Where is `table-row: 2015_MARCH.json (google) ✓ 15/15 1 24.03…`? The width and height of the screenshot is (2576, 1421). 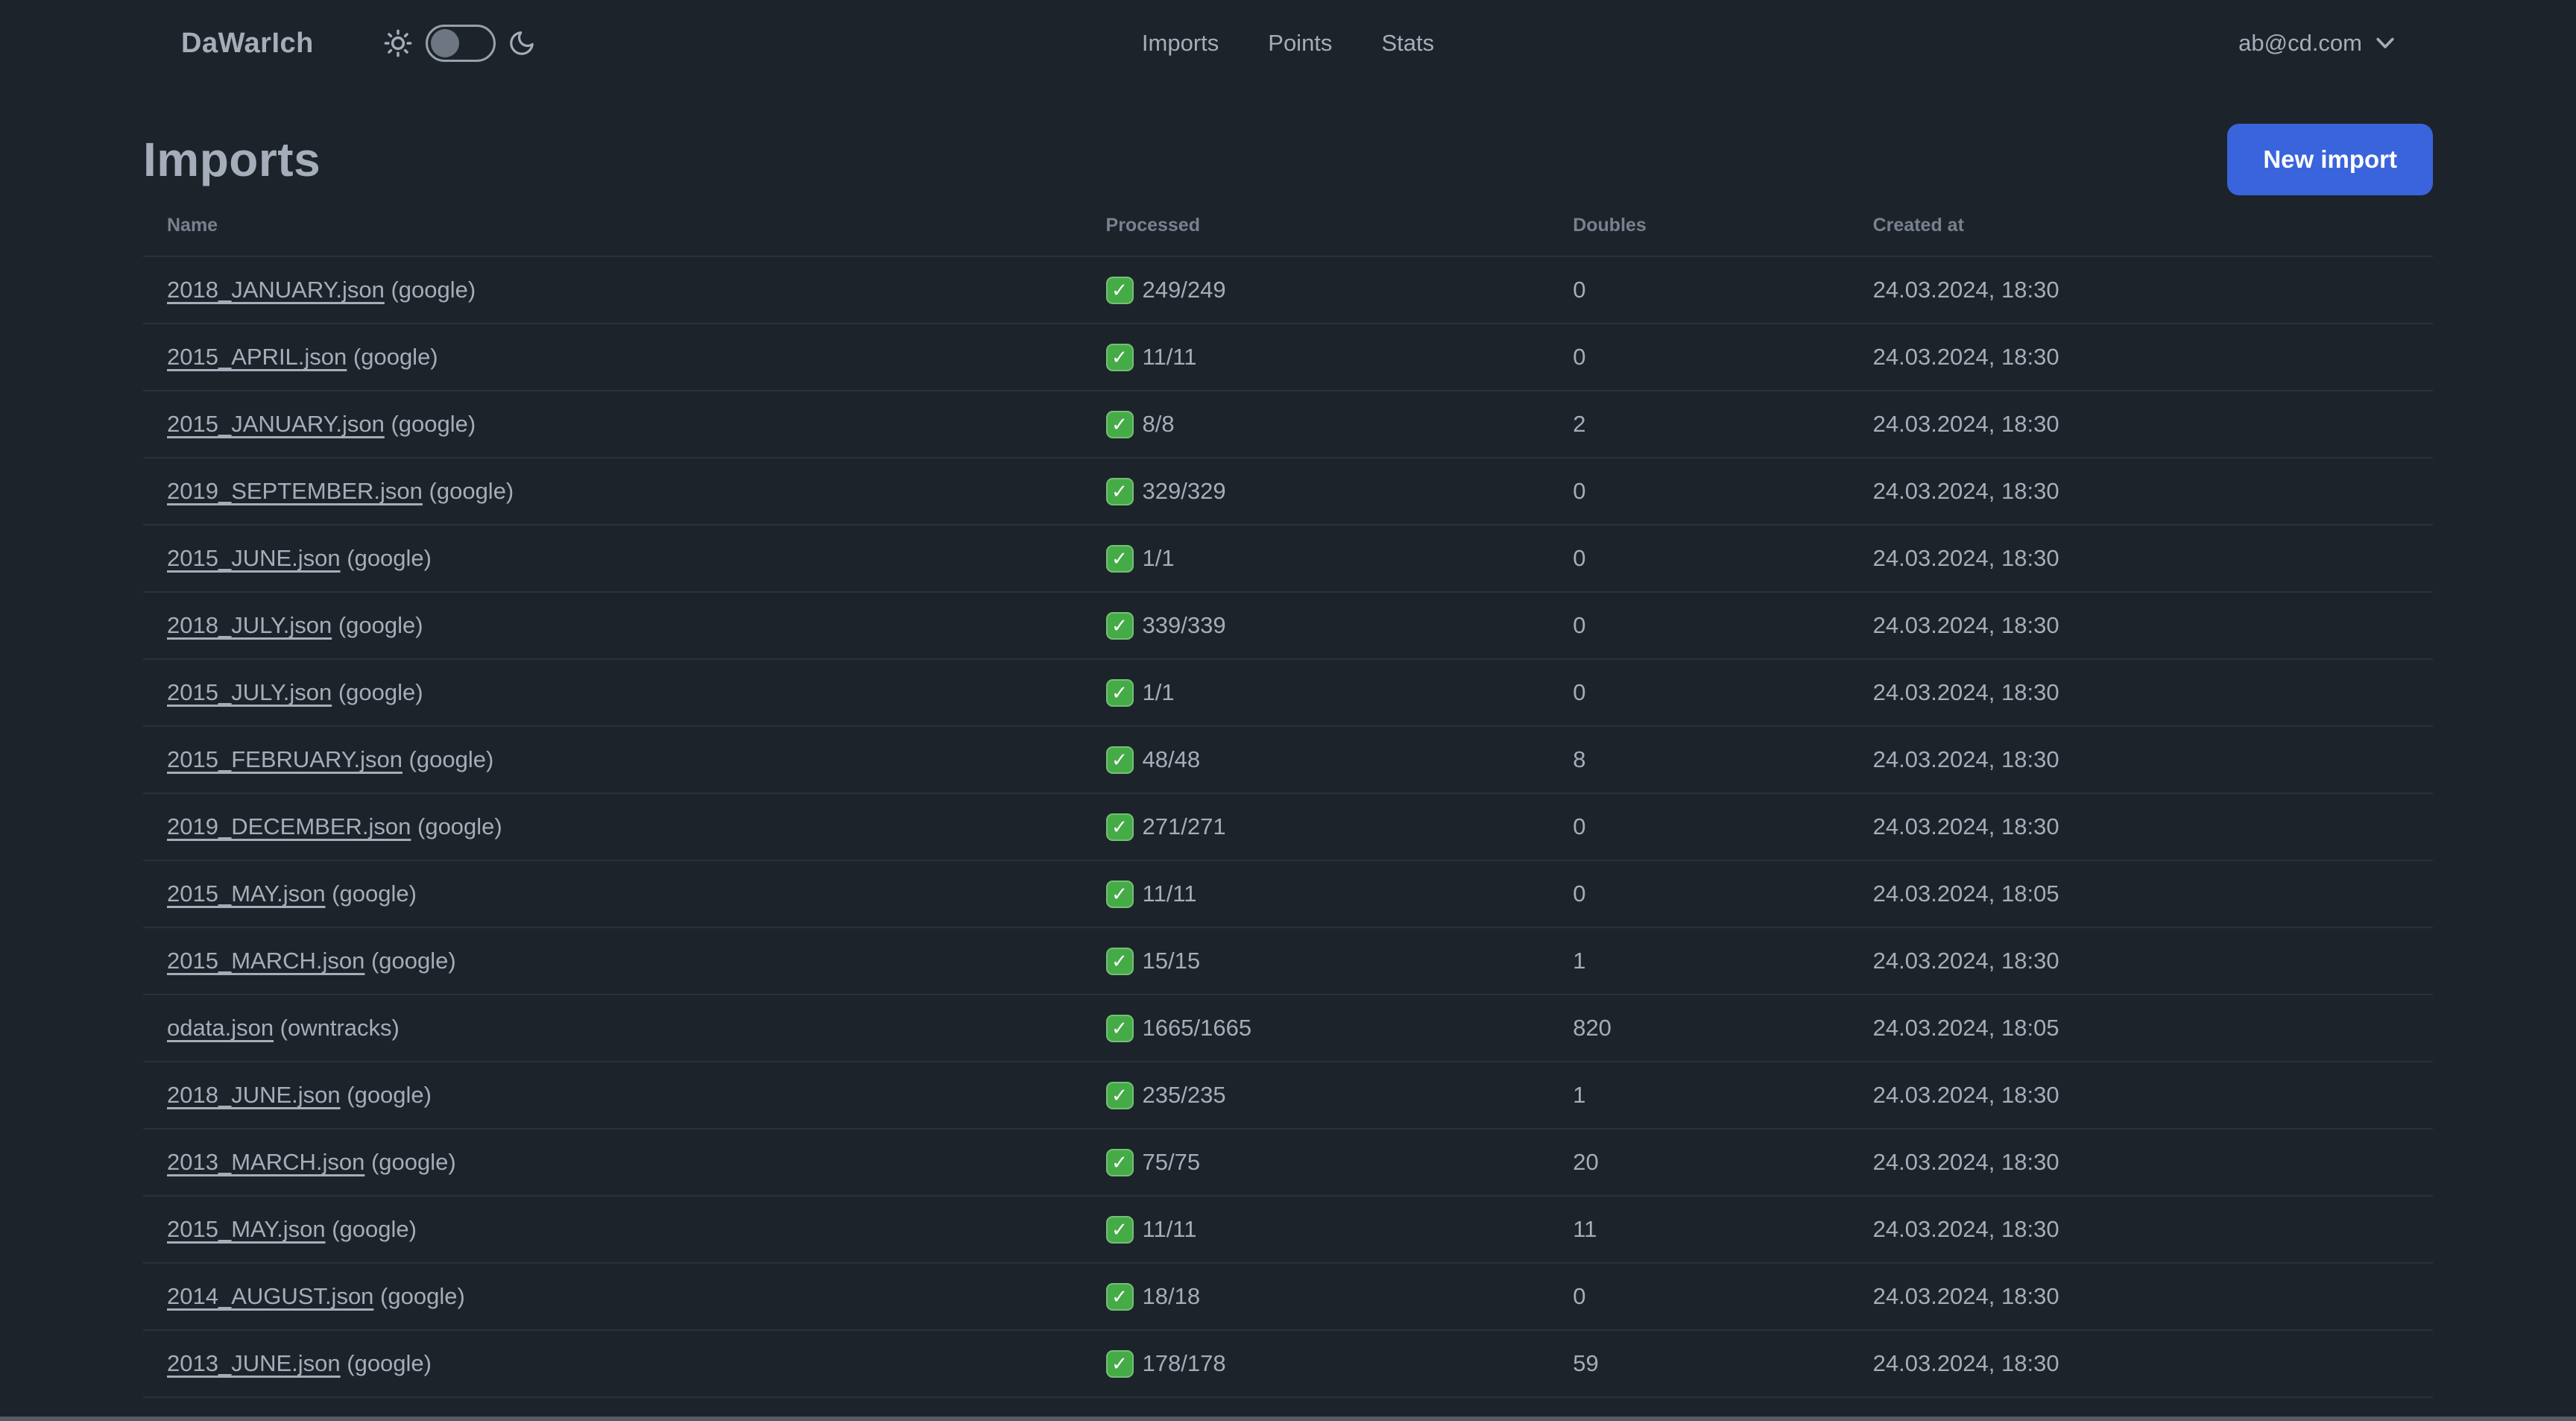
table-row: 2015_MARCH.json (google) ✓ 15/15 1 24.03… is located at coordinates (1288, 961).